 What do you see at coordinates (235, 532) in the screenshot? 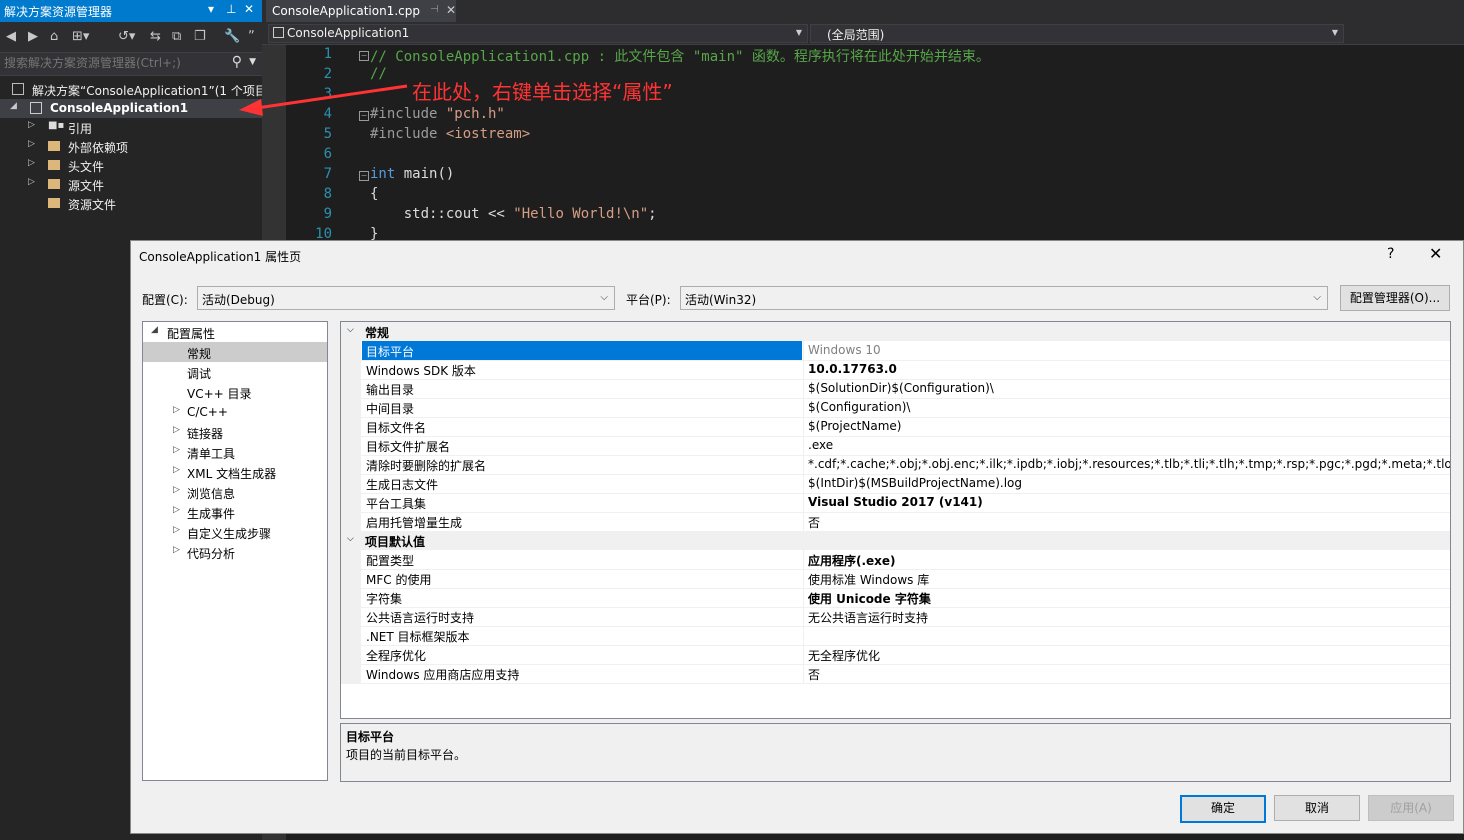
I see `nav-item-custom-build-step: ▷ 自定义生成步骤` at bounding box center [235, 532].